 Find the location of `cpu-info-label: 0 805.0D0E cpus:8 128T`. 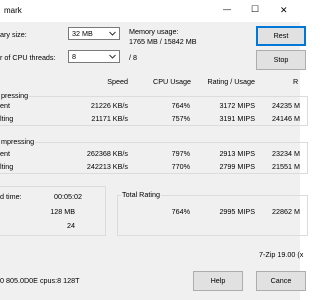

cpu-info-label: 0 805.0D0E cpus:8 128T is located at coordinates (40, 280).